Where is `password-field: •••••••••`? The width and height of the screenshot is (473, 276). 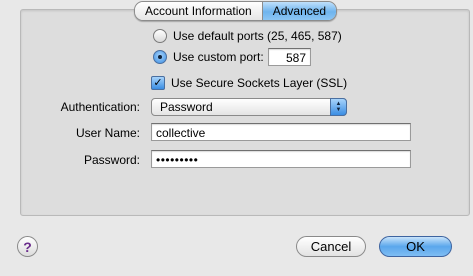 password-field: ••••••••• is located at coordinates (281, 159).